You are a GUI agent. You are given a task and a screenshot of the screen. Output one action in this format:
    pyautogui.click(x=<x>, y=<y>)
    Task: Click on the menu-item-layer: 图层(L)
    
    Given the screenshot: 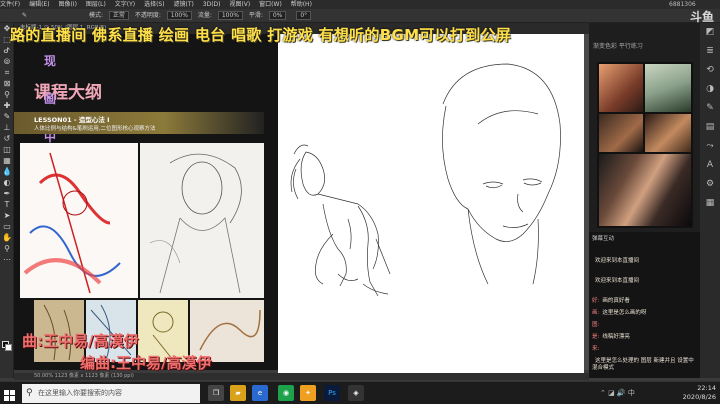 What is the action you would take?
    pyautogui.click(x=96, y=4)
    